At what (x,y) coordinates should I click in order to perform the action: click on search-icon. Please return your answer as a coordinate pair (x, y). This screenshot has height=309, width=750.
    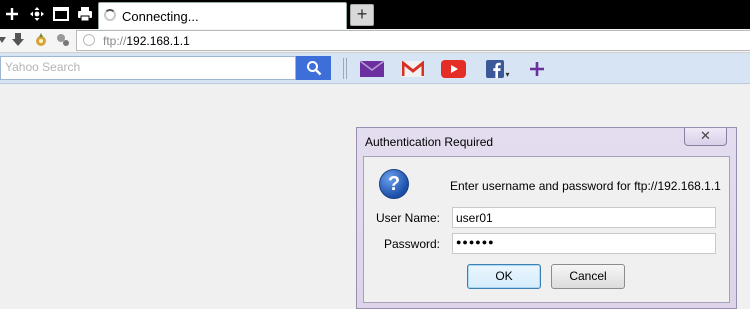
    Looking at the image, I should click on (313, 68).